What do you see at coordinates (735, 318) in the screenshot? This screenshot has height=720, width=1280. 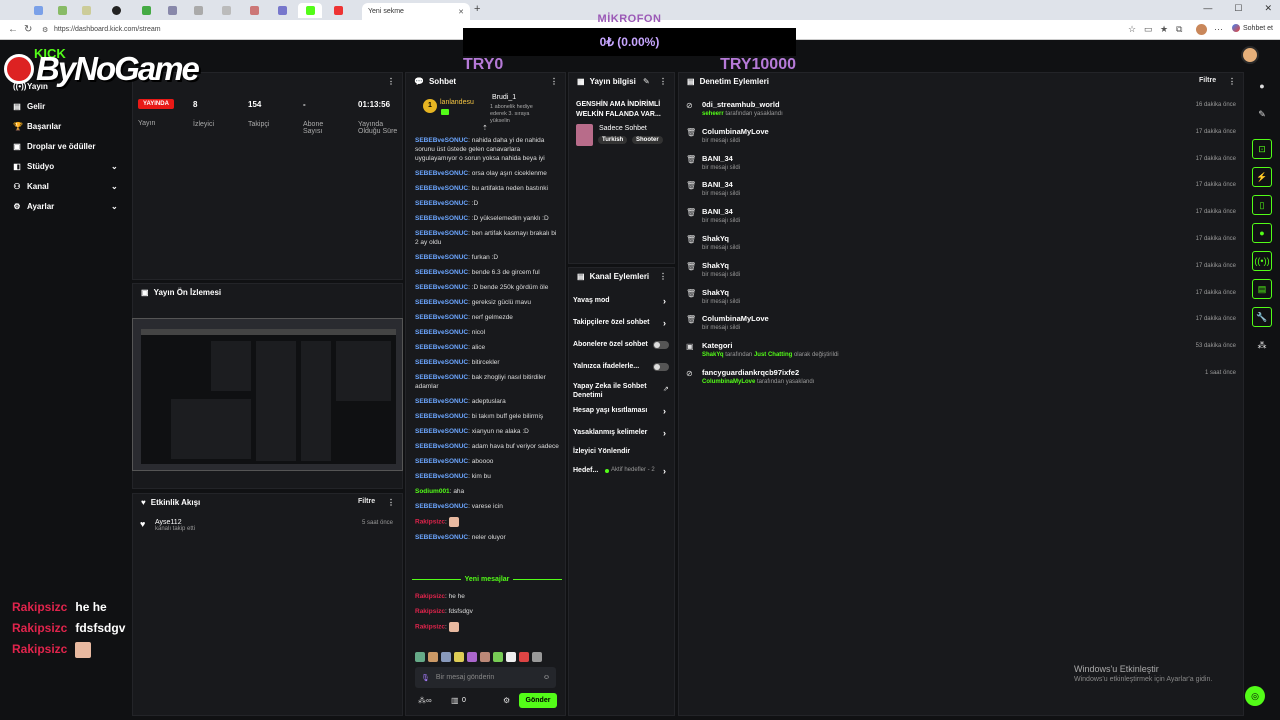 I see `mod-action-target: ColumbinaMyLove` at bounding box center [735, 318].